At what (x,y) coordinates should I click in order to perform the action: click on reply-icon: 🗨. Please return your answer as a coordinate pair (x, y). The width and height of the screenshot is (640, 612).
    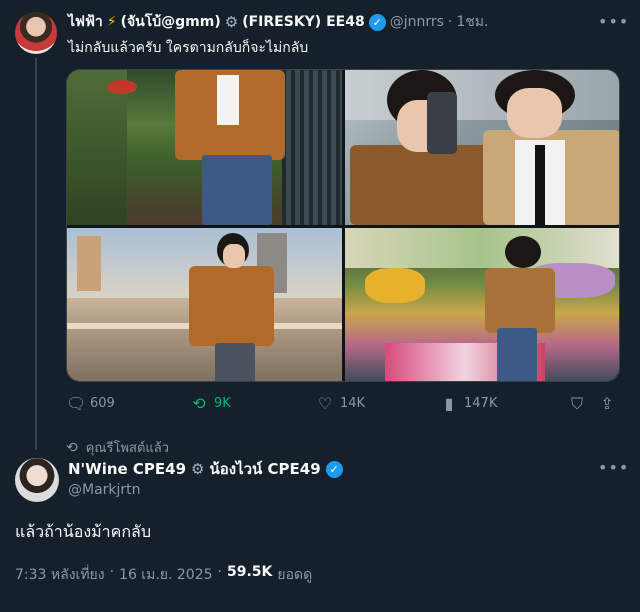
    Looking at the image, I should click on (76, 403).